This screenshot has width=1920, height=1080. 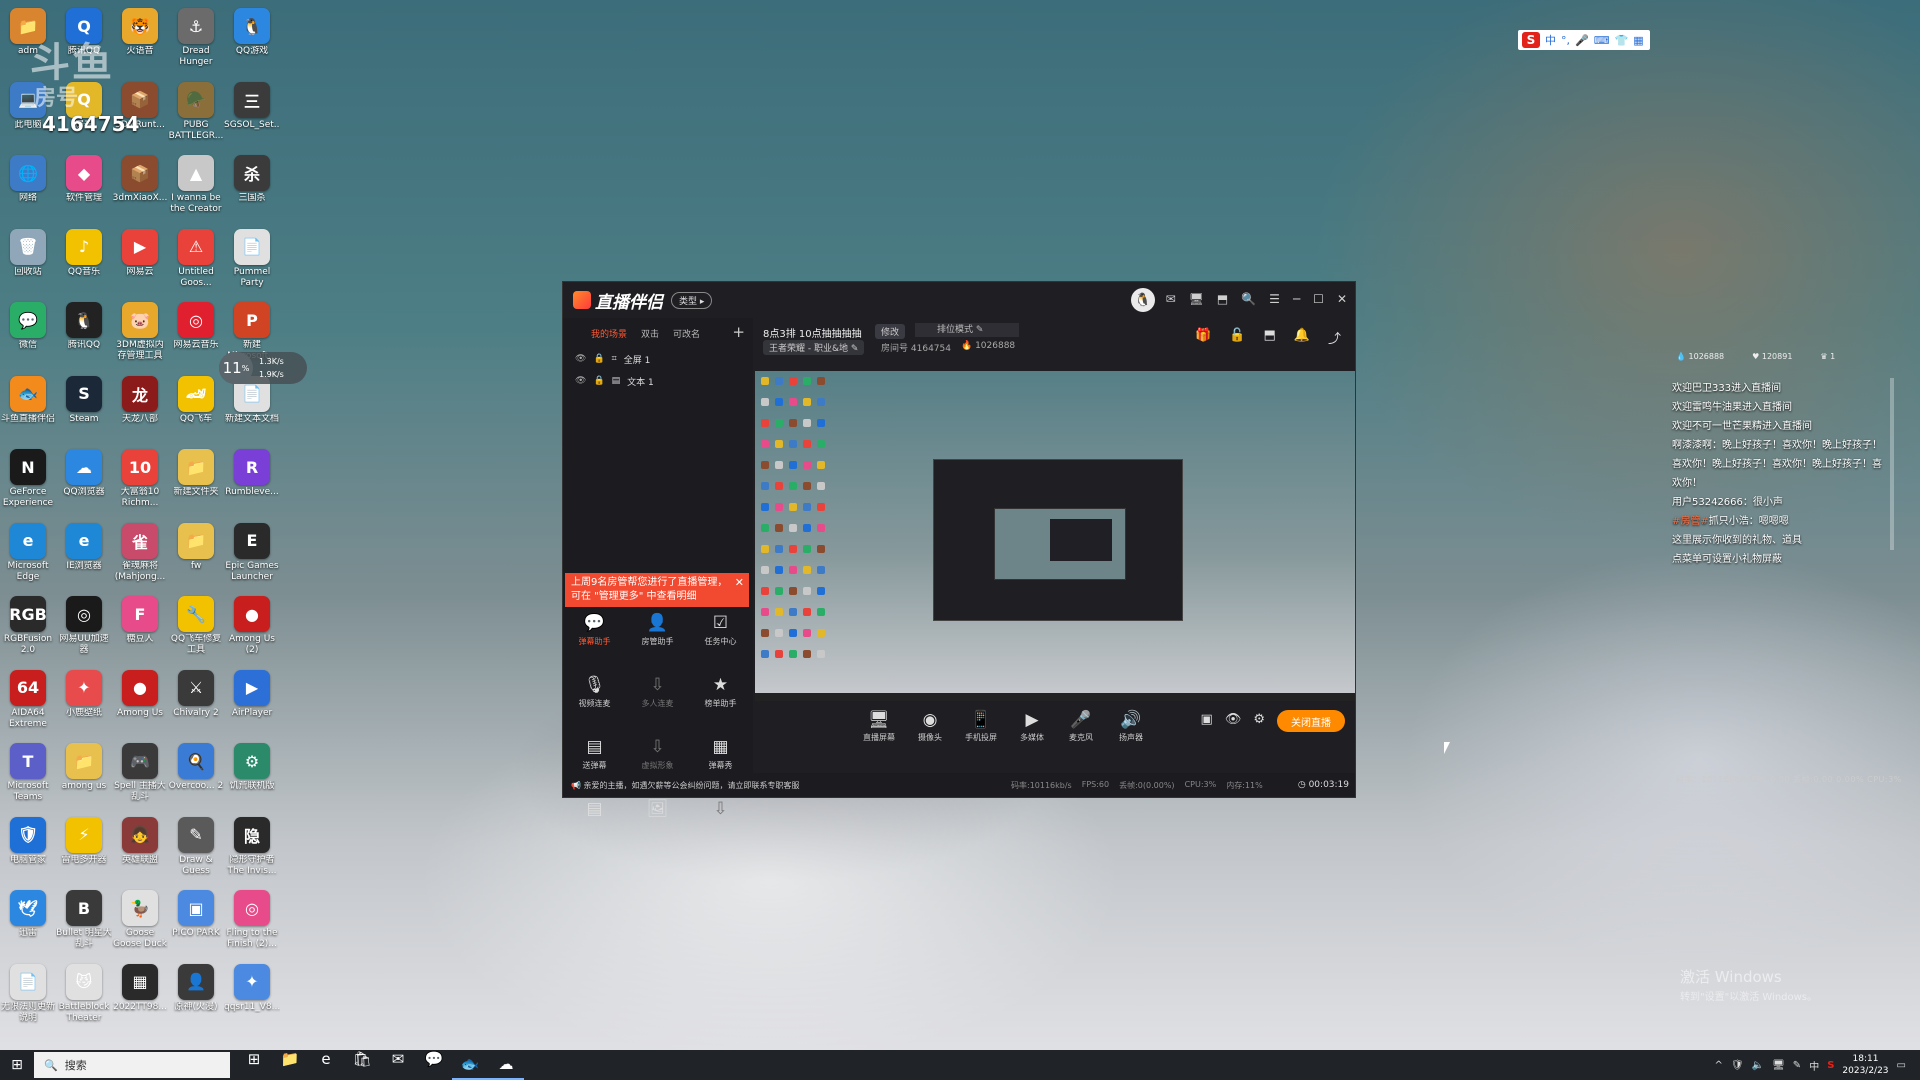 I want to click on desktop-icon: ▶ AirPlayer, so click(x=252, y=691).